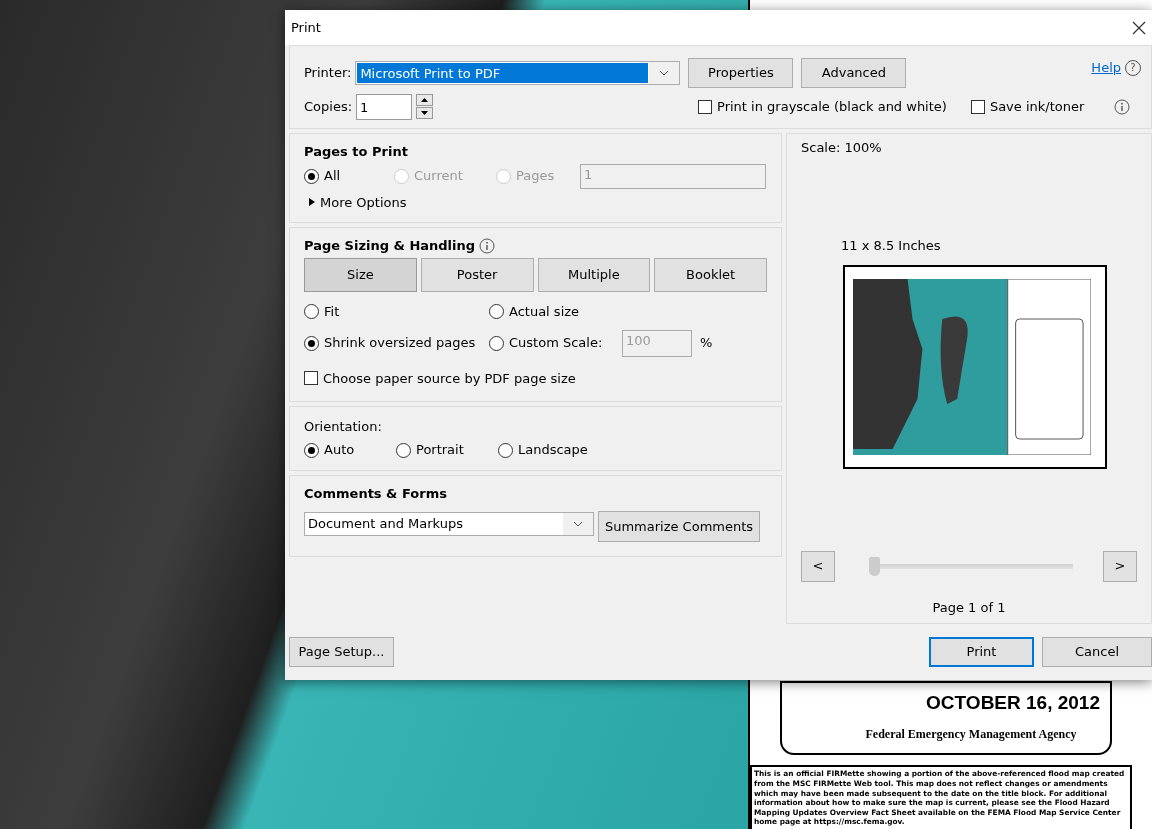 This screenshot has height=829, width=1152. I want to click on checkbox-label: Choose paper source by PDF page size, so click(449, 378).